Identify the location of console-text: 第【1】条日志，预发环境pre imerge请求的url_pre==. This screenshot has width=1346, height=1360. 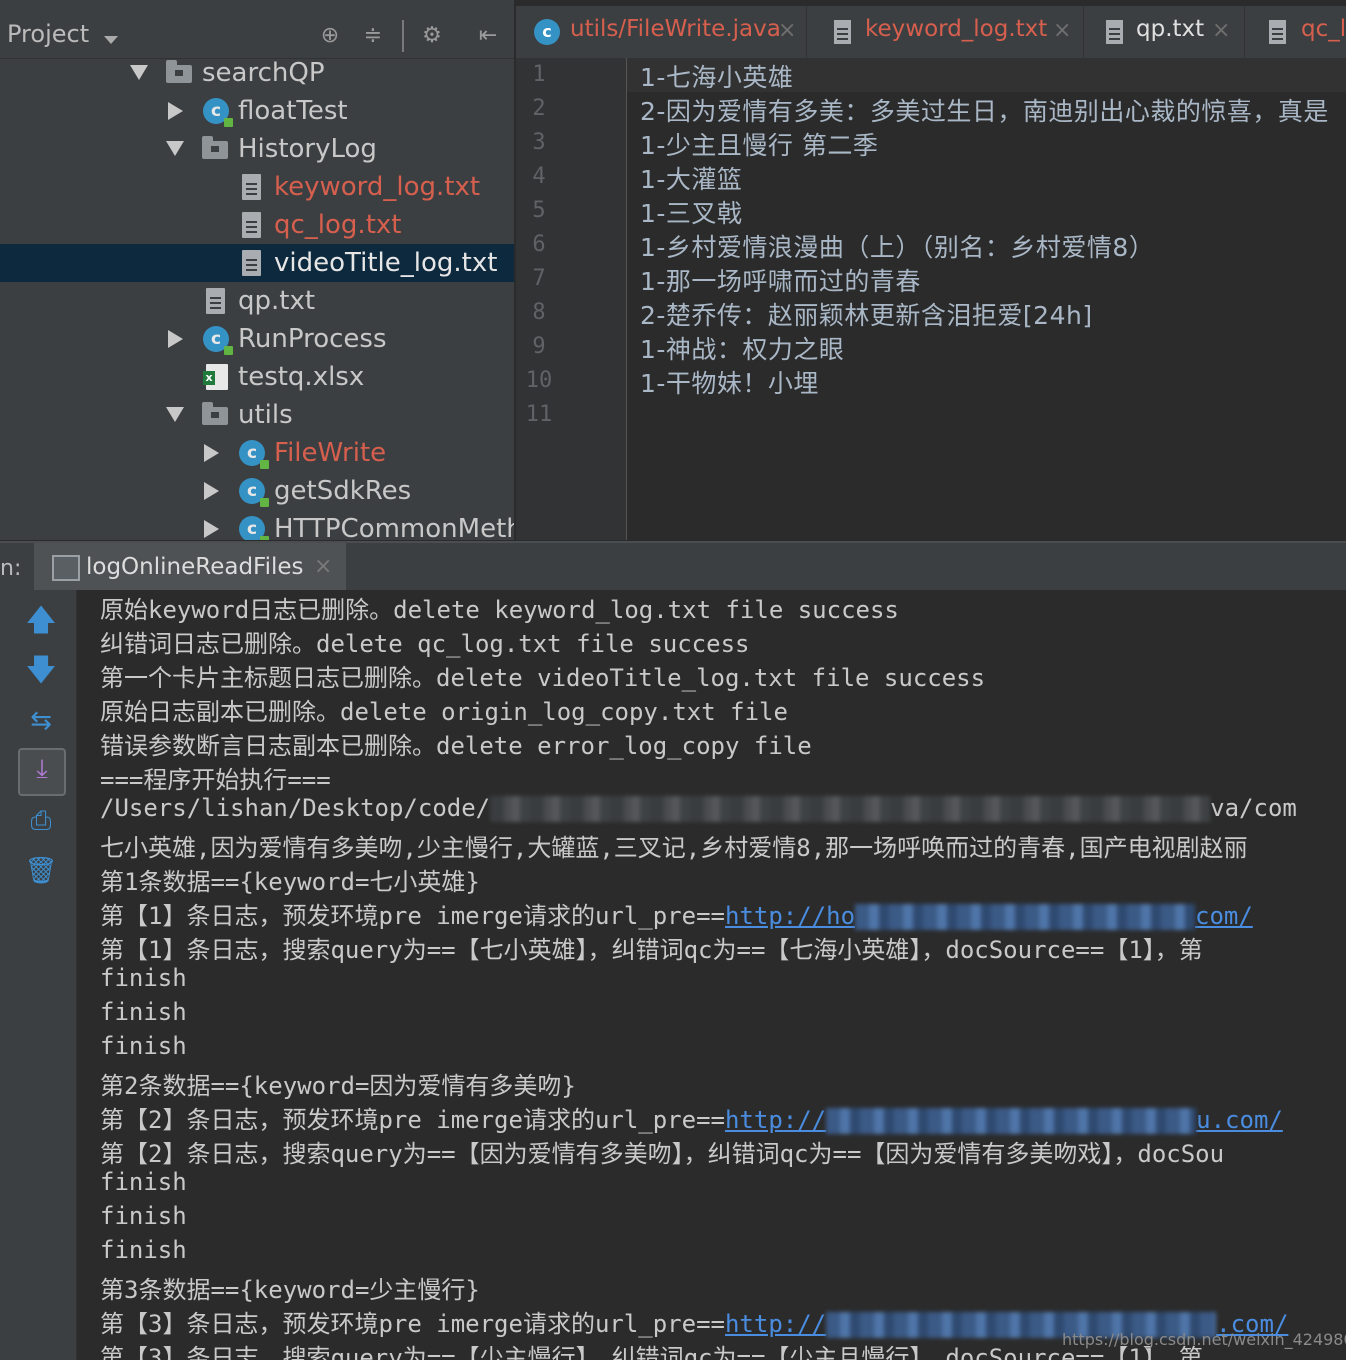
(412, 916).